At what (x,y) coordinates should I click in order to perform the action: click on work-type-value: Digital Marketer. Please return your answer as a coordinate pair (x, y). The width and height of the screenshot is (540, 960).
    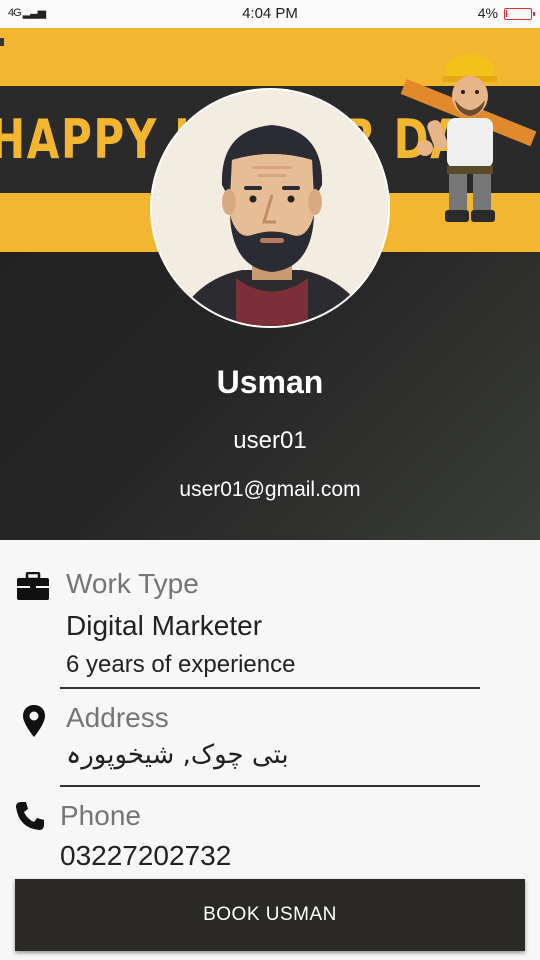
    Looking at the image, I should click on (164, 625).